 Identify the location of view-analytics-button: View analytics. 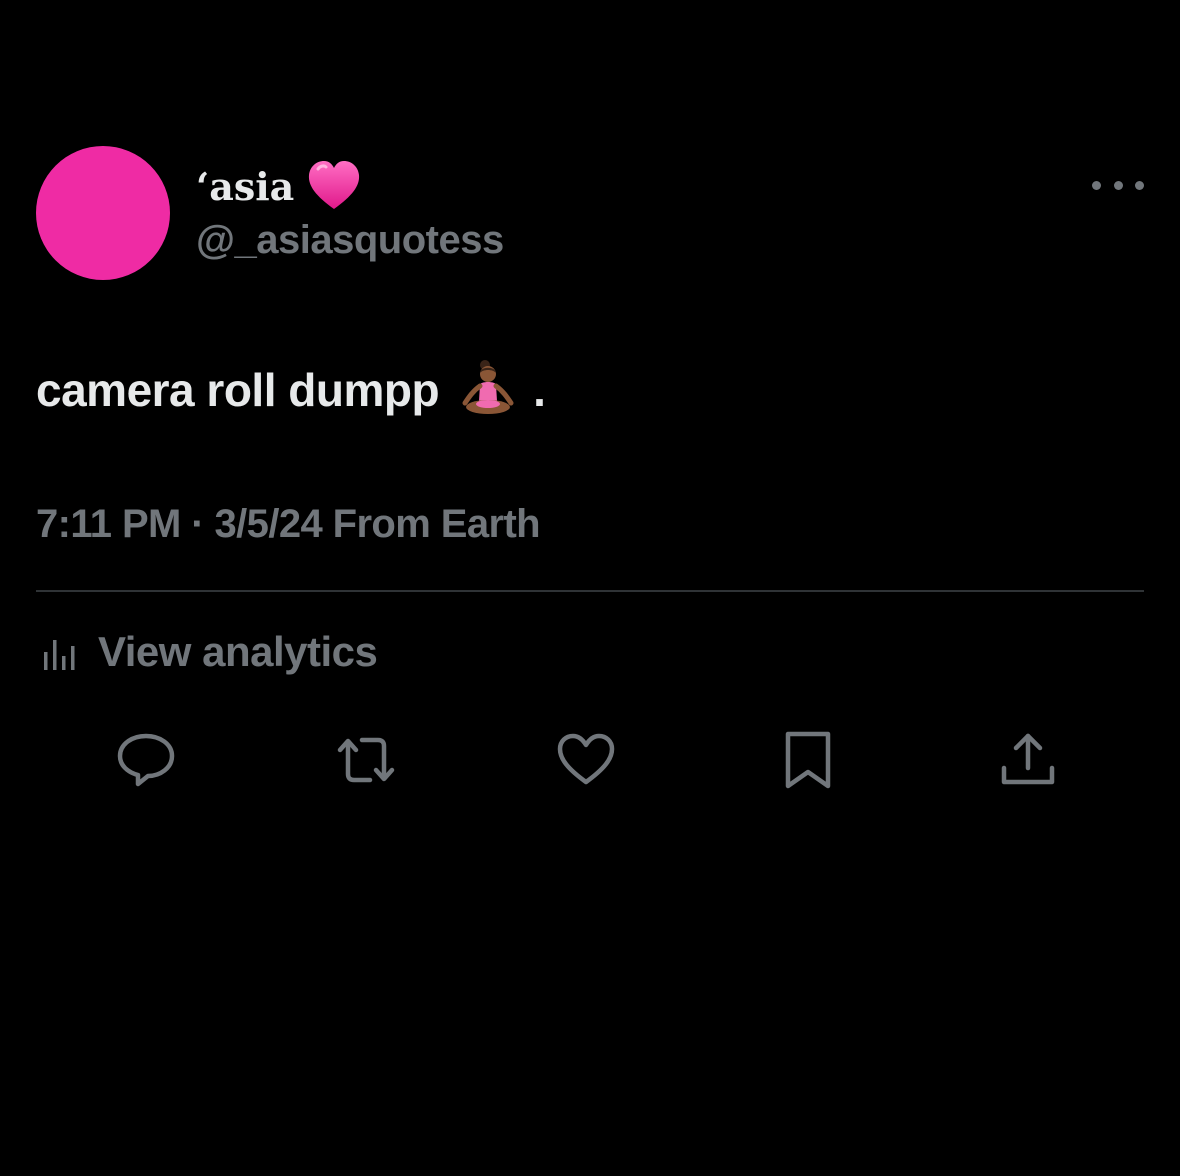
(209, 652).